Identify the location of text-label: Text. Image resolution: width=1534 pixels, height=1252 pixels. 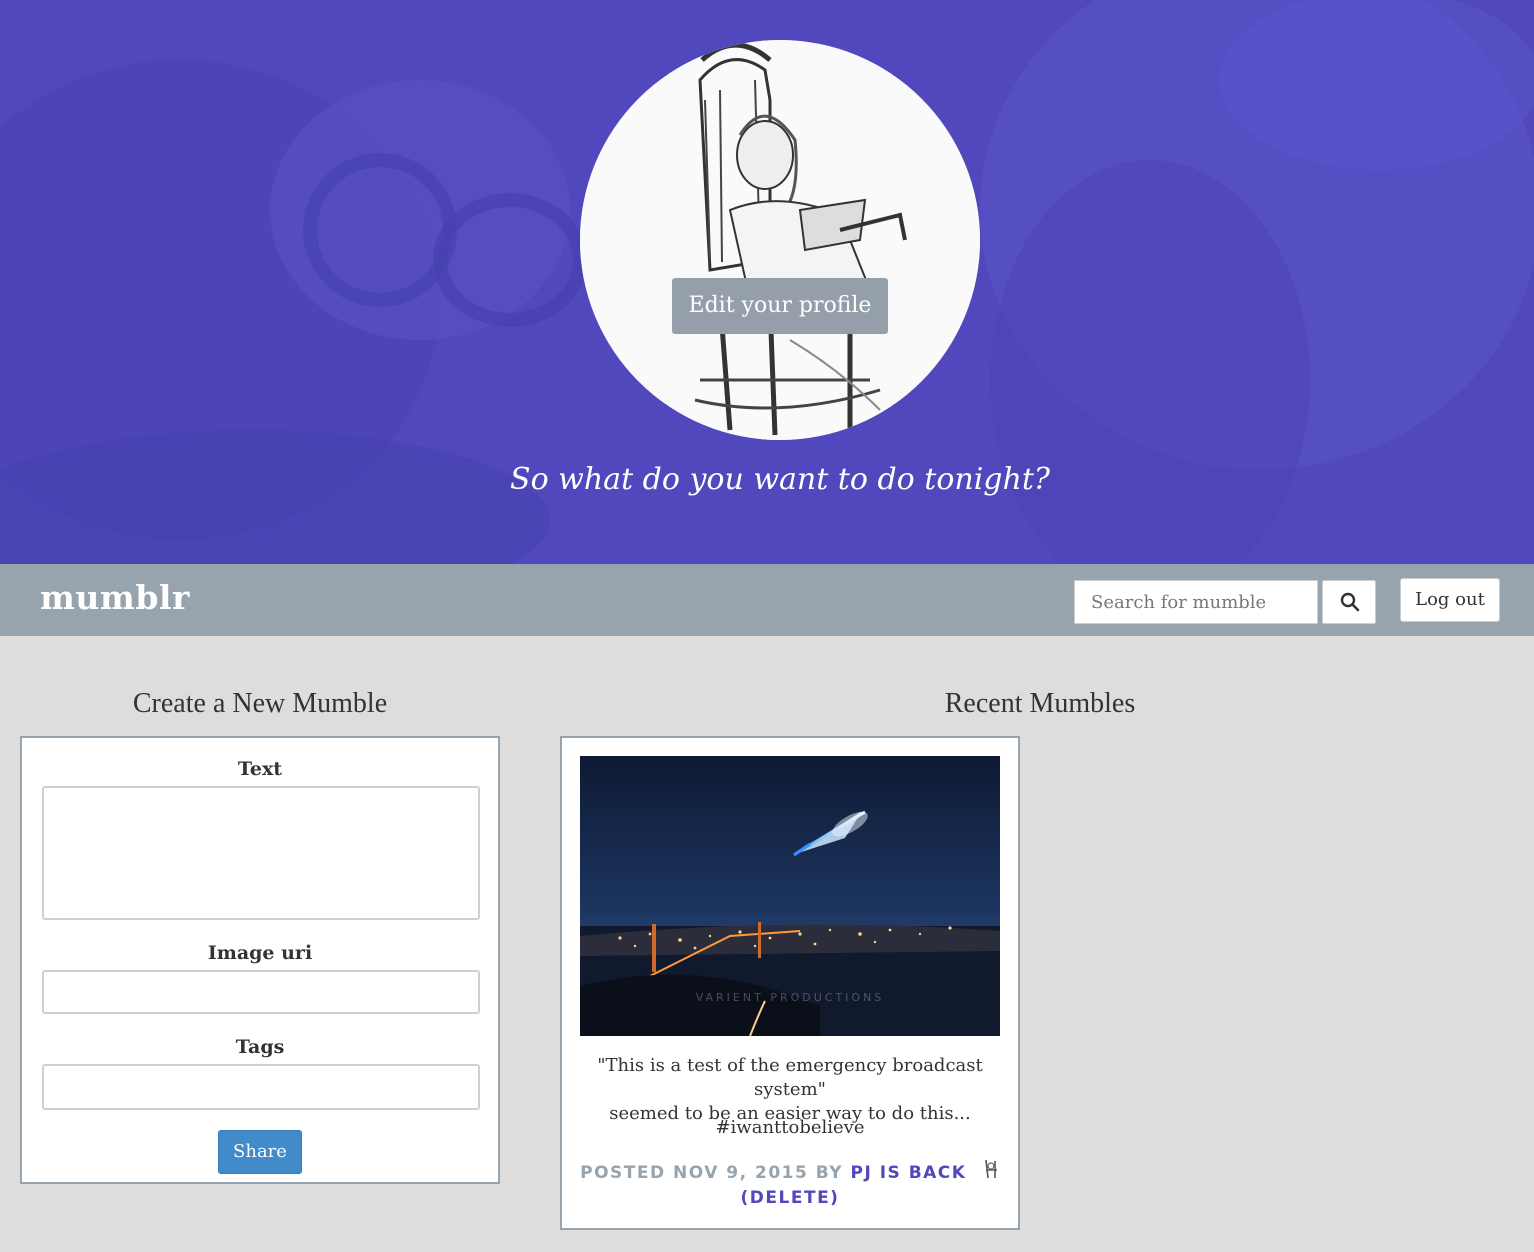
(260, 769).